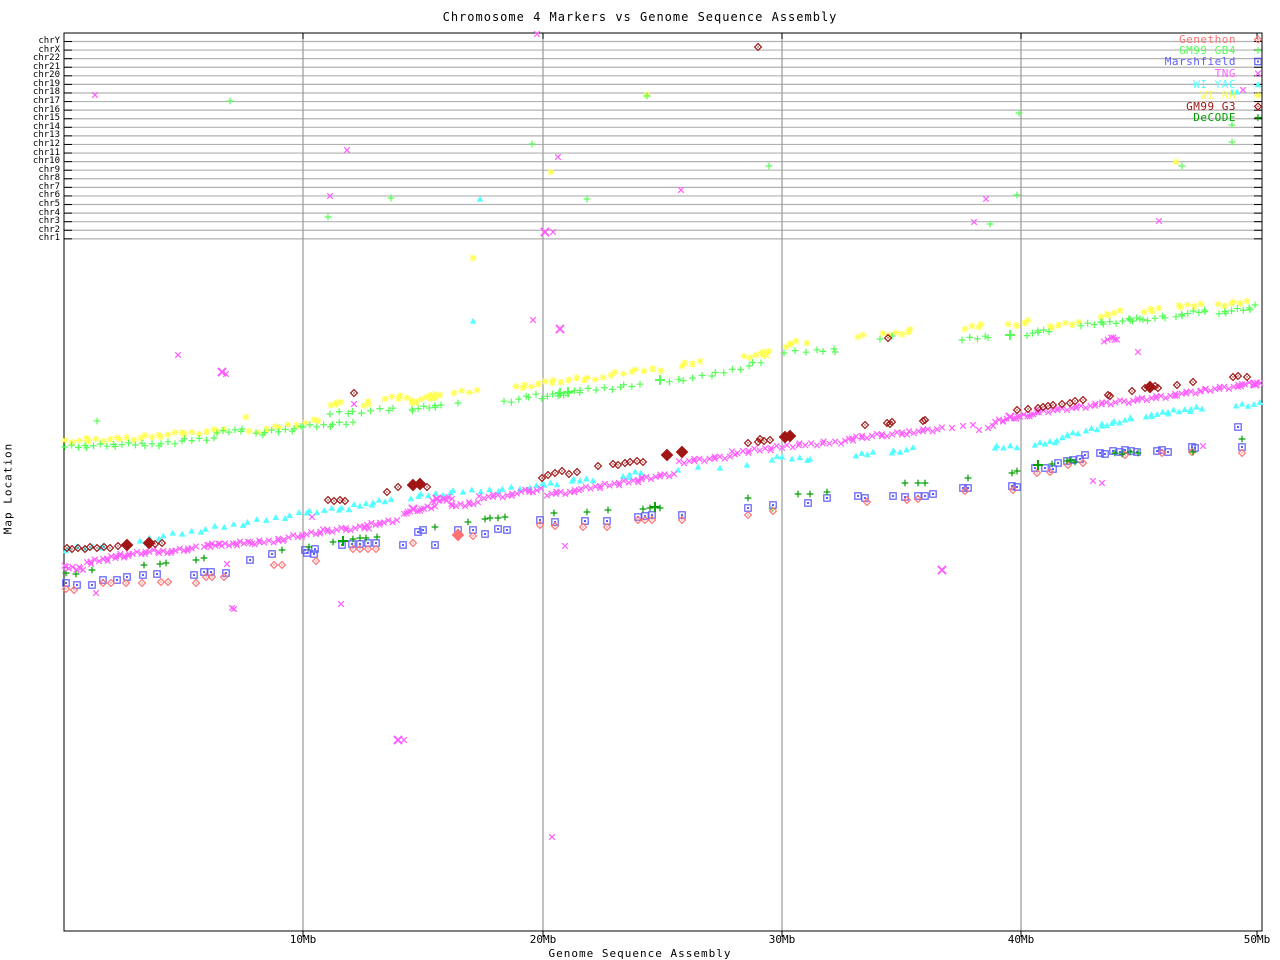 The width and height of the screenshot is (1280, 960). What do you see at coordinates (1258, 95) in the screenshot?
I see `star-marker-icon` at bounding box center [1258, 95].